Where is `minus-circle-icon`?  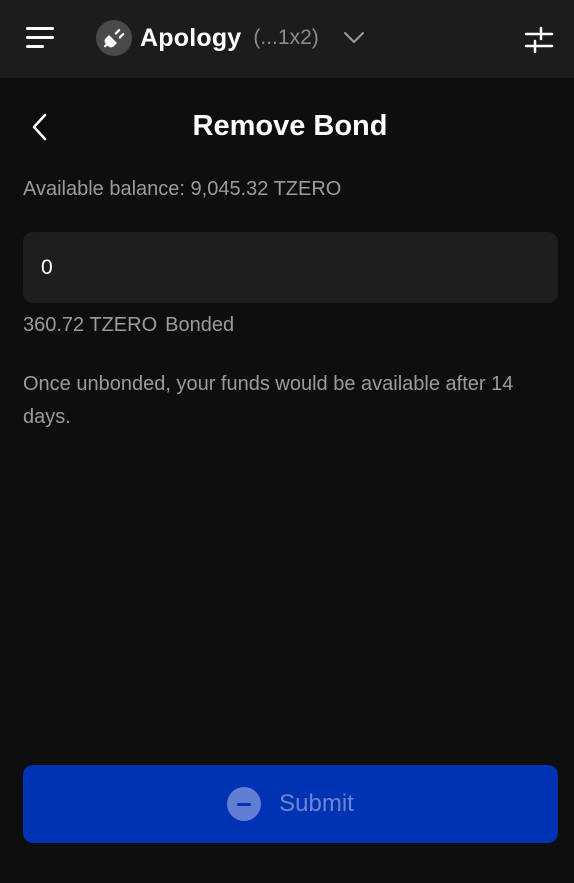 minus-circle-icon is located at coordinates (244, 804).